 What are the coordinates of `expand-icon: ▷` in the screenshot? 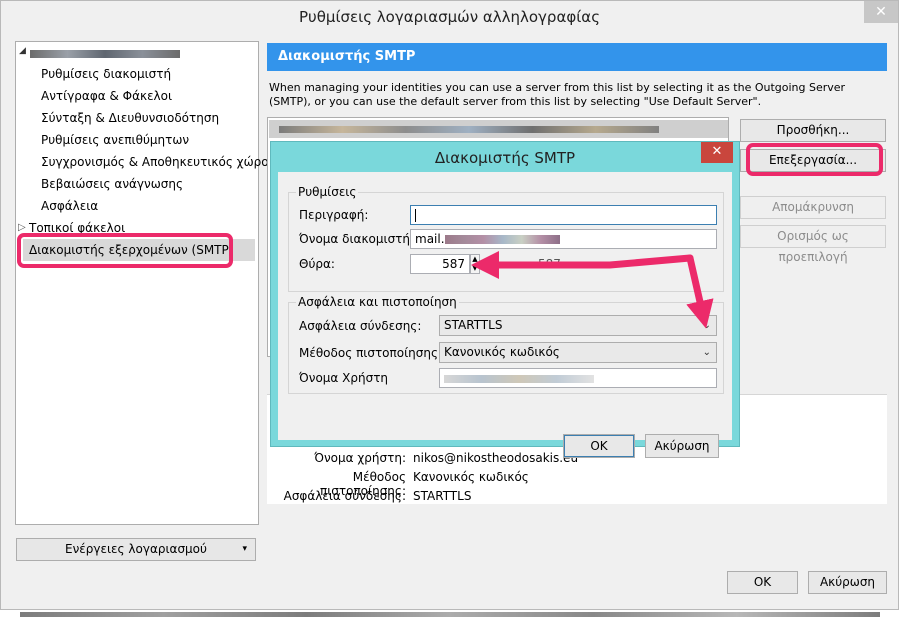 It's located at (22, 227).